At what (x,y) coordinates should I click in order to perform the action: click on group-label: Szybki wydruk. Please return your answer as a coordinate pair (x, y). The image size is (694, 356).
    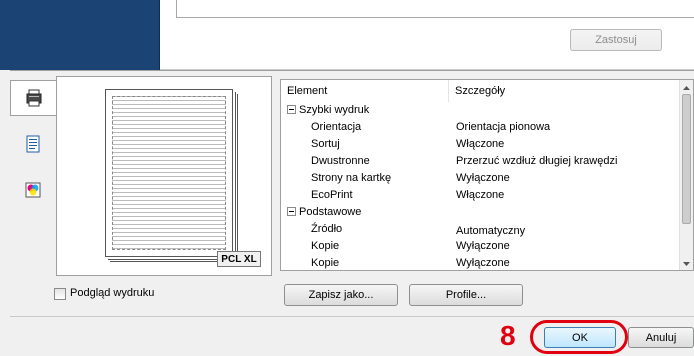
    Looking at the image, I should click on (334, 110).